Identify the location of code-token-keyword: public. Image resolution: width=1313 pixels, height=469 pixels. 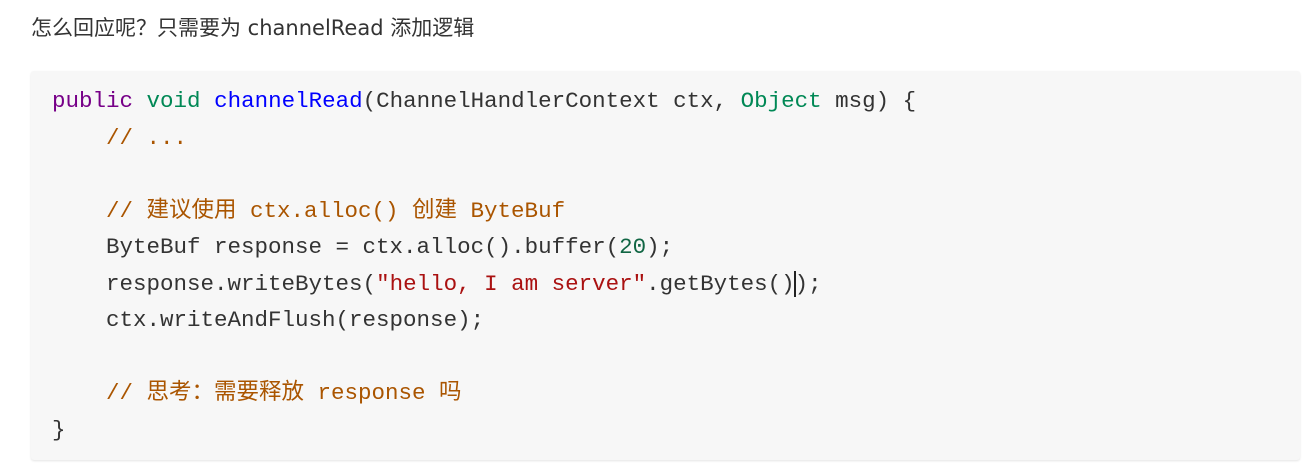
(93, 101).